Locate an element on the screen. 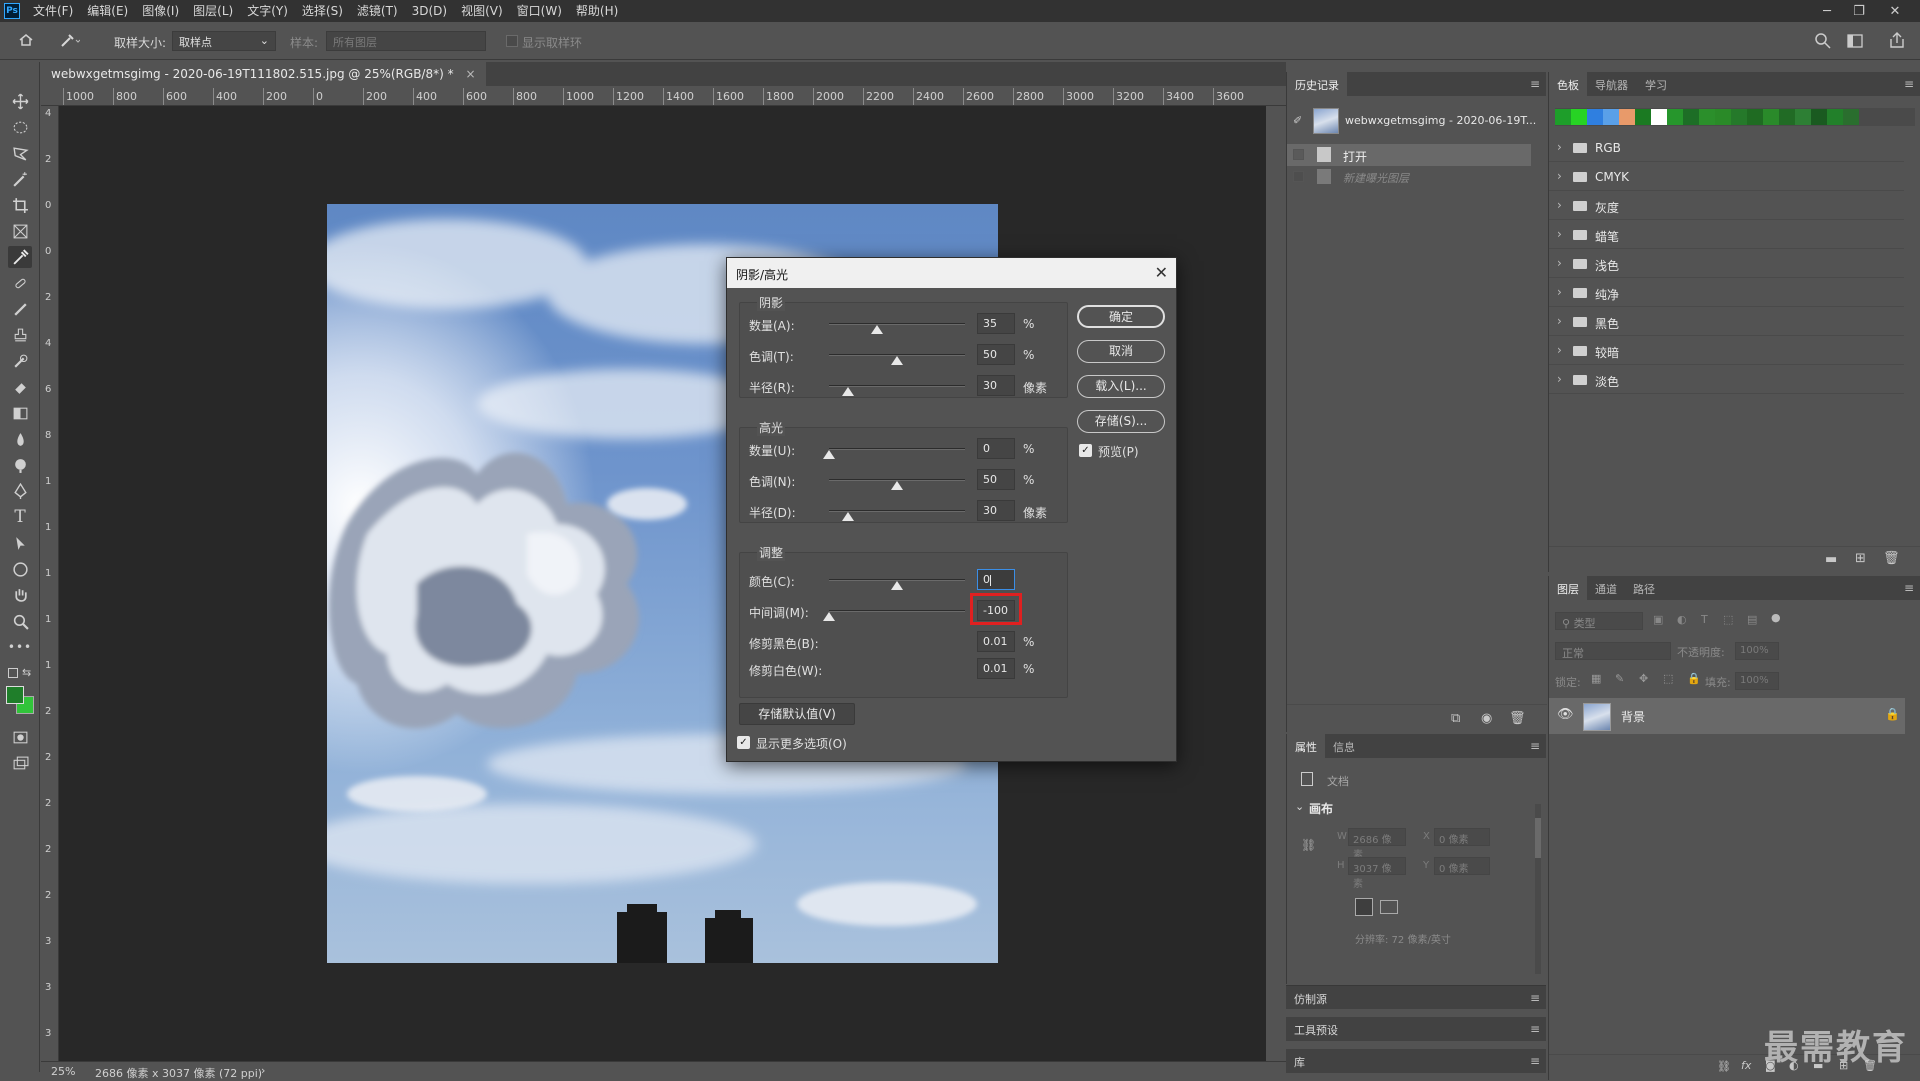 The image size is (1920, 1081). brush-tool-icon is located at coordinates (20, 309).